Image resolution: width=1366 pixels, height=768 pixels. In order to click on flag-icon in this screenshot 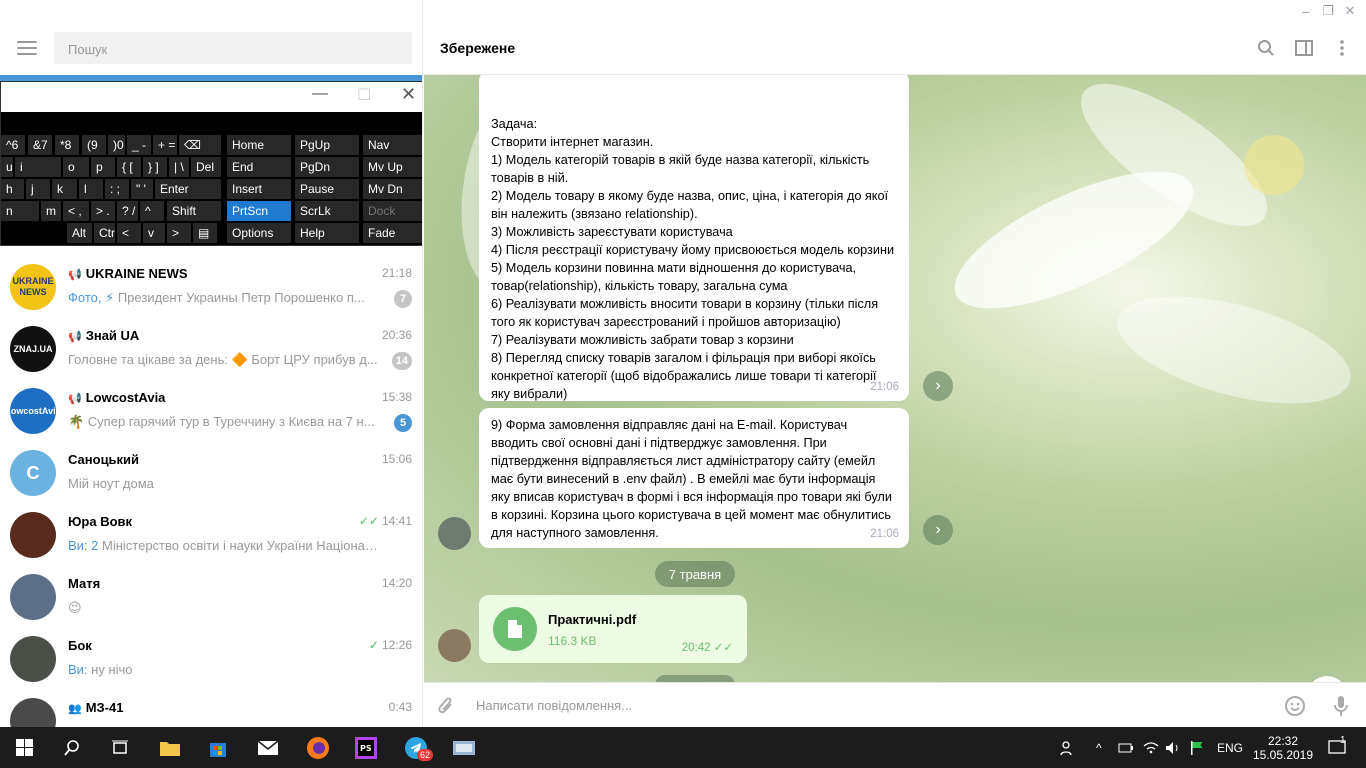, I will do `click(1199, 747)`.